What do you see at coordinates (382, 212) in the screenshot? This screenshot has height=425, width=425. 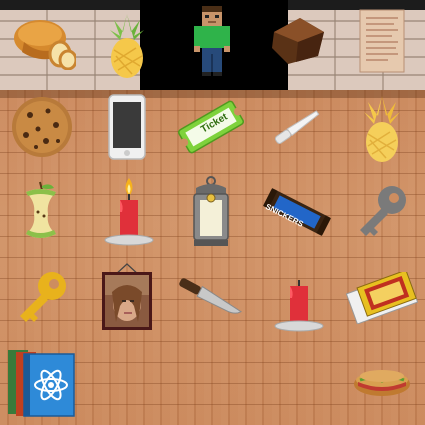 I see `grey-key-icon` at bounding box center [382, 212].